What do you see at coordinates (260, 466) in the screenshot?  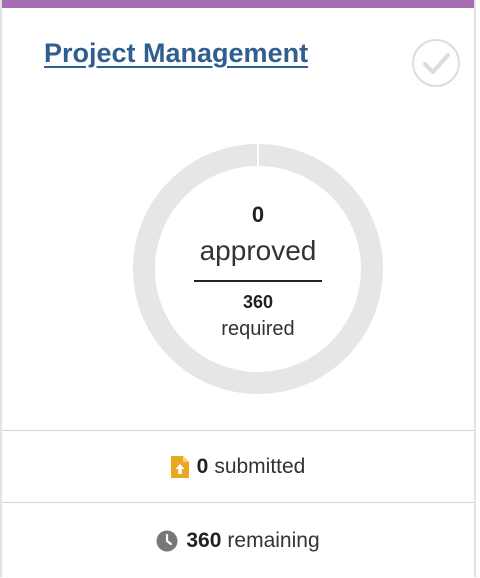 I see `submitted-label: submitted` at bounding box center [260, 466].